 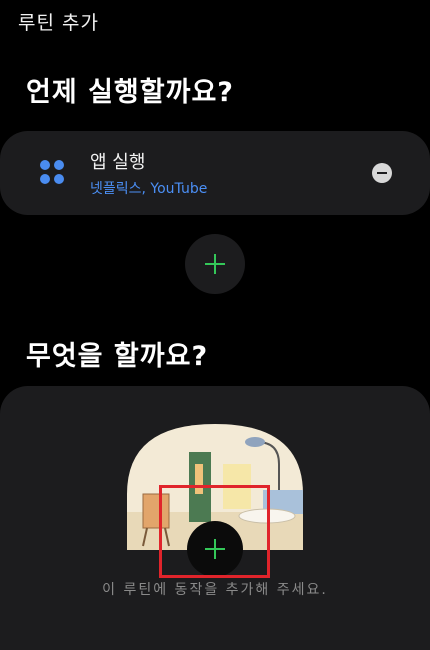 I want to click on plus-icon, so click(x=215, y=264).